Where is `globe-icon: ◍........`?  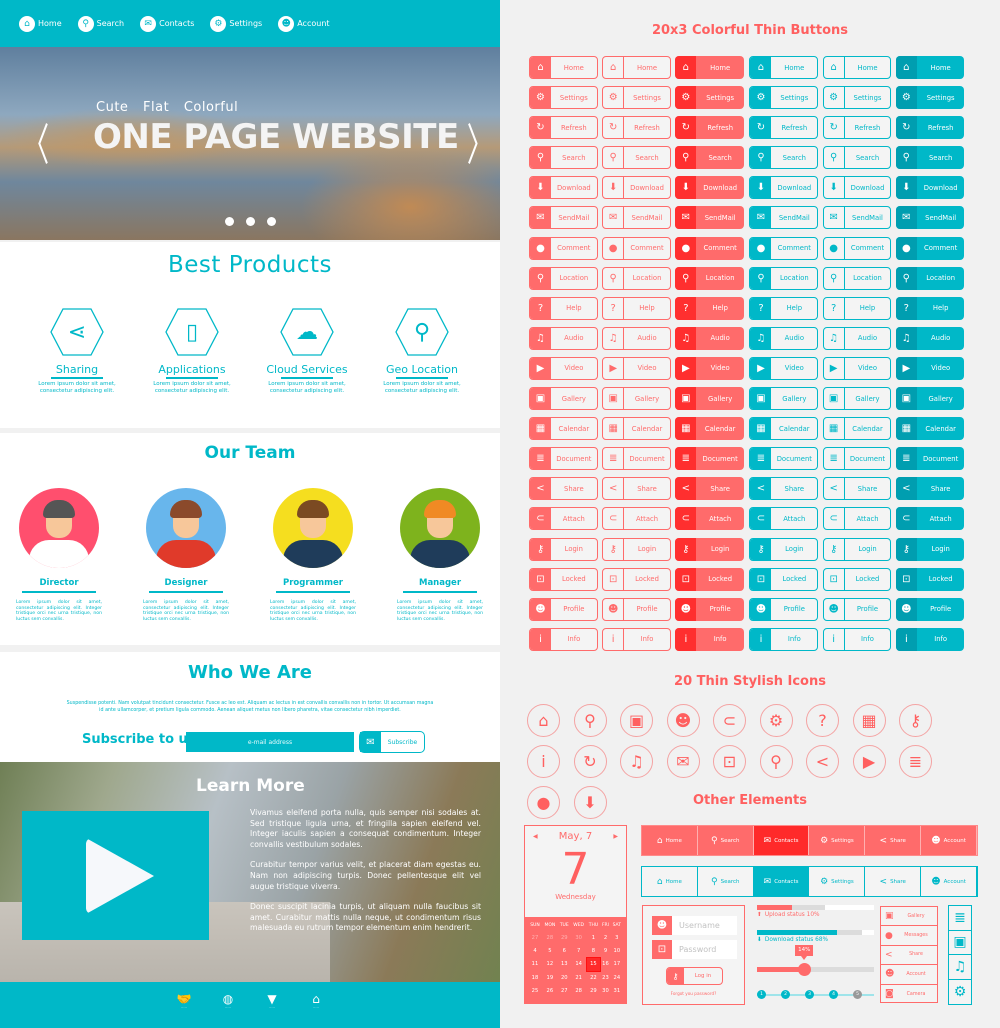
globe-icon: ◍........ is located at coordinates (228, 1010).